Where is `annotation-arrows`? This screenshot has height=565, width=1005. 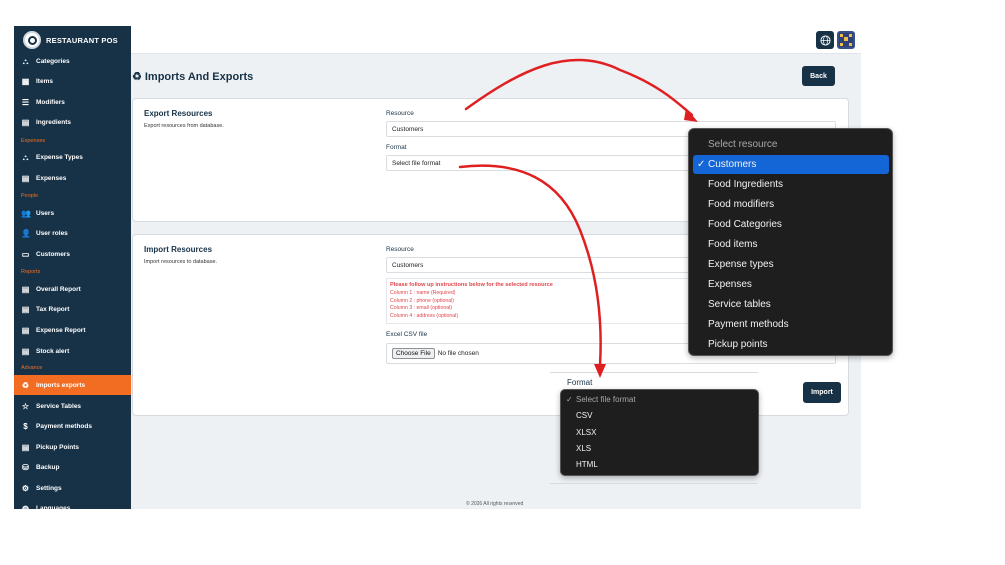
annotation-arrows is located at coordinates (578, 218).